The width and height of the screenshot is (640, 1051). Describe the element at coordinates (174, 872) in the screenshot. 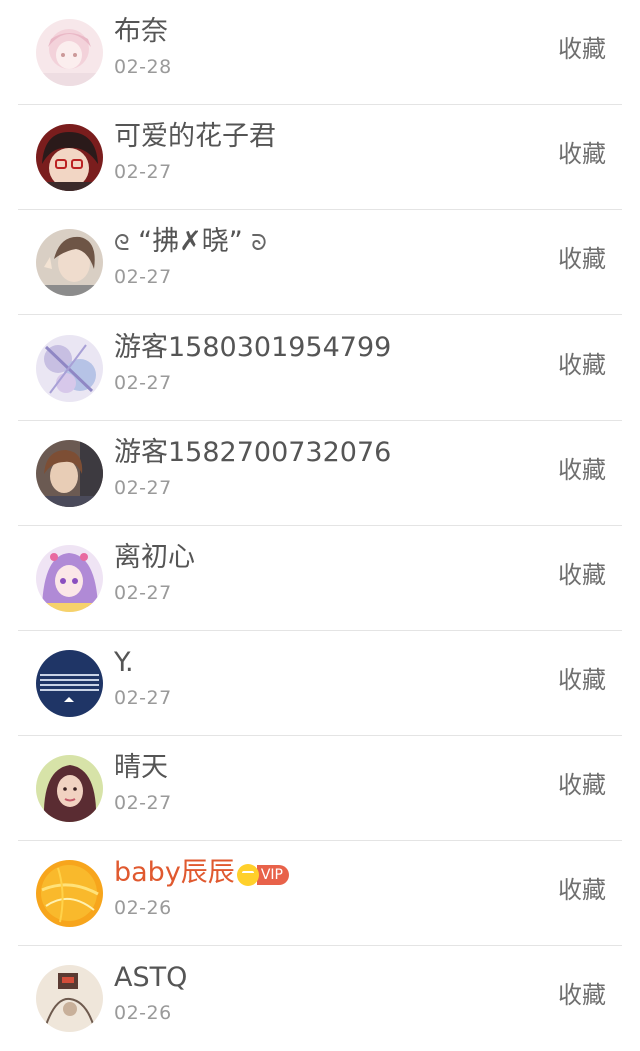

I see `user-name-text: baby辰辰` at that location.